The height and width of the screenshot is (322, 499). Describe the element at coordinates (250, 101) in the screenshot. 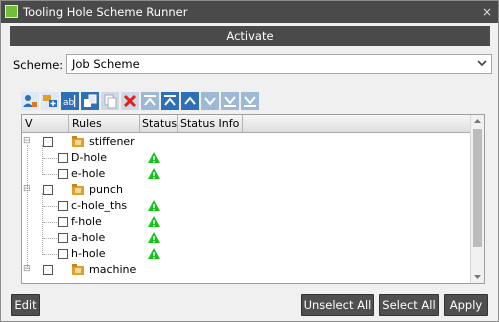

I see `move-bottom-icon` at that location.